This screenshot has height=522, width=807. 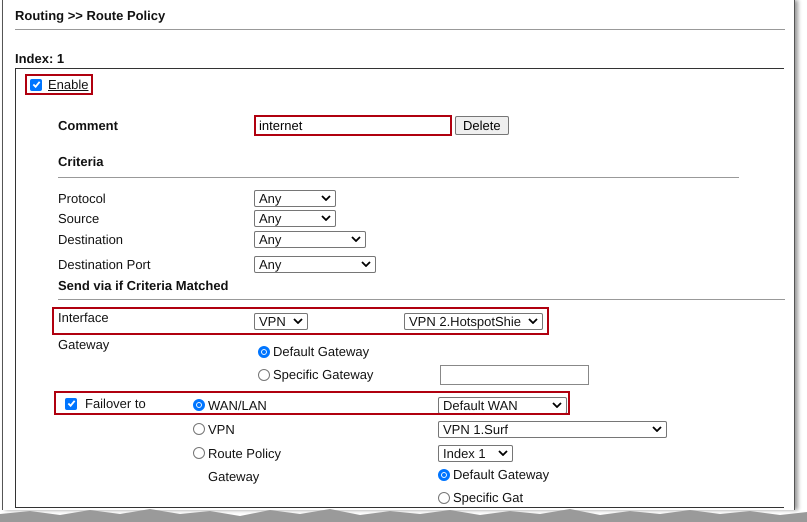 I want to click on index-label: Index: 1, so click(x=40, y=58).